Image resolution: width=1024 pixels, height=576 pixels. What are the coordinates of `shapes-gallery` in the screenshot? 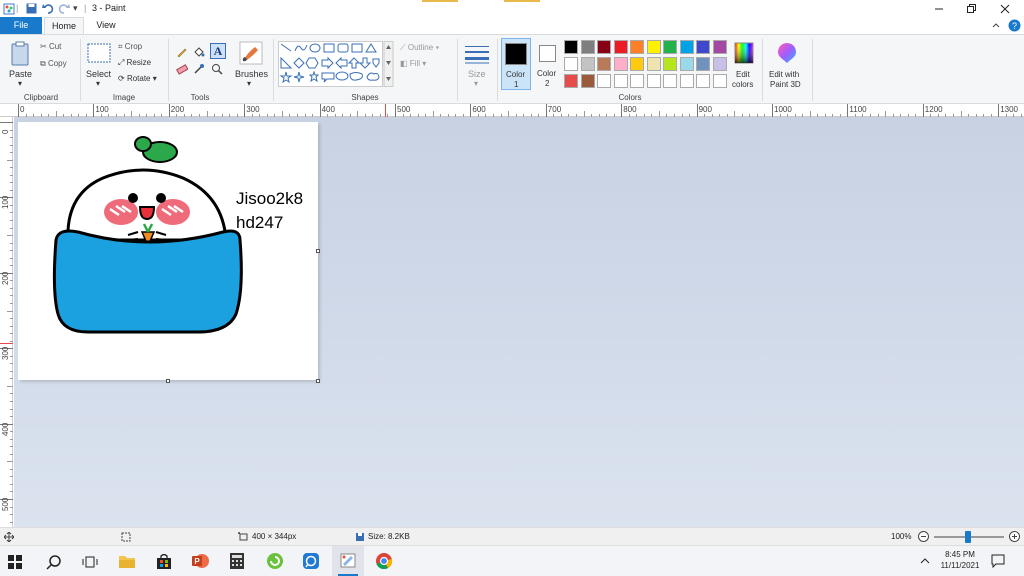 It's located at (336, 64).